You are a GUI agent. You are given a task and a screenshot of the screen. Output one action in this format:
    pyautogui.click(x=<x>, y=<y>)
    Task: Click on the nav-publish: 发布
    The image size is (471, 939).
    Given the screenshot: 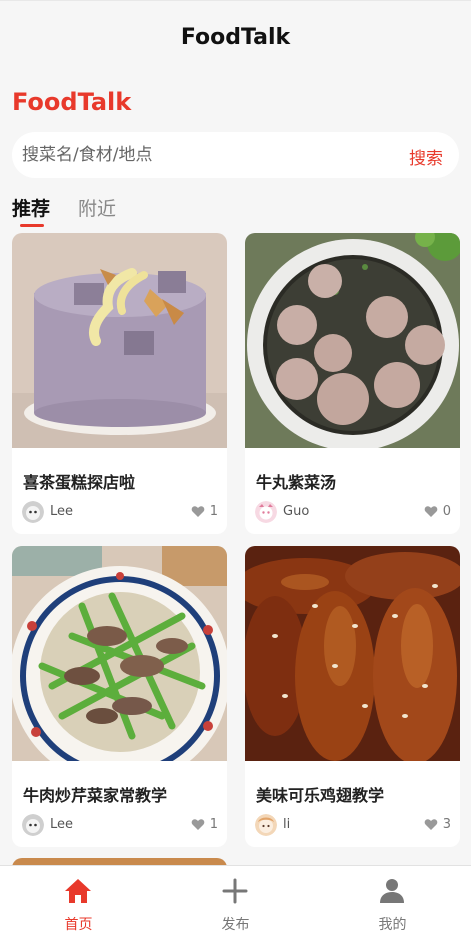 What is the action you would take?
    pyautogui.click(x=235, y=902)
    